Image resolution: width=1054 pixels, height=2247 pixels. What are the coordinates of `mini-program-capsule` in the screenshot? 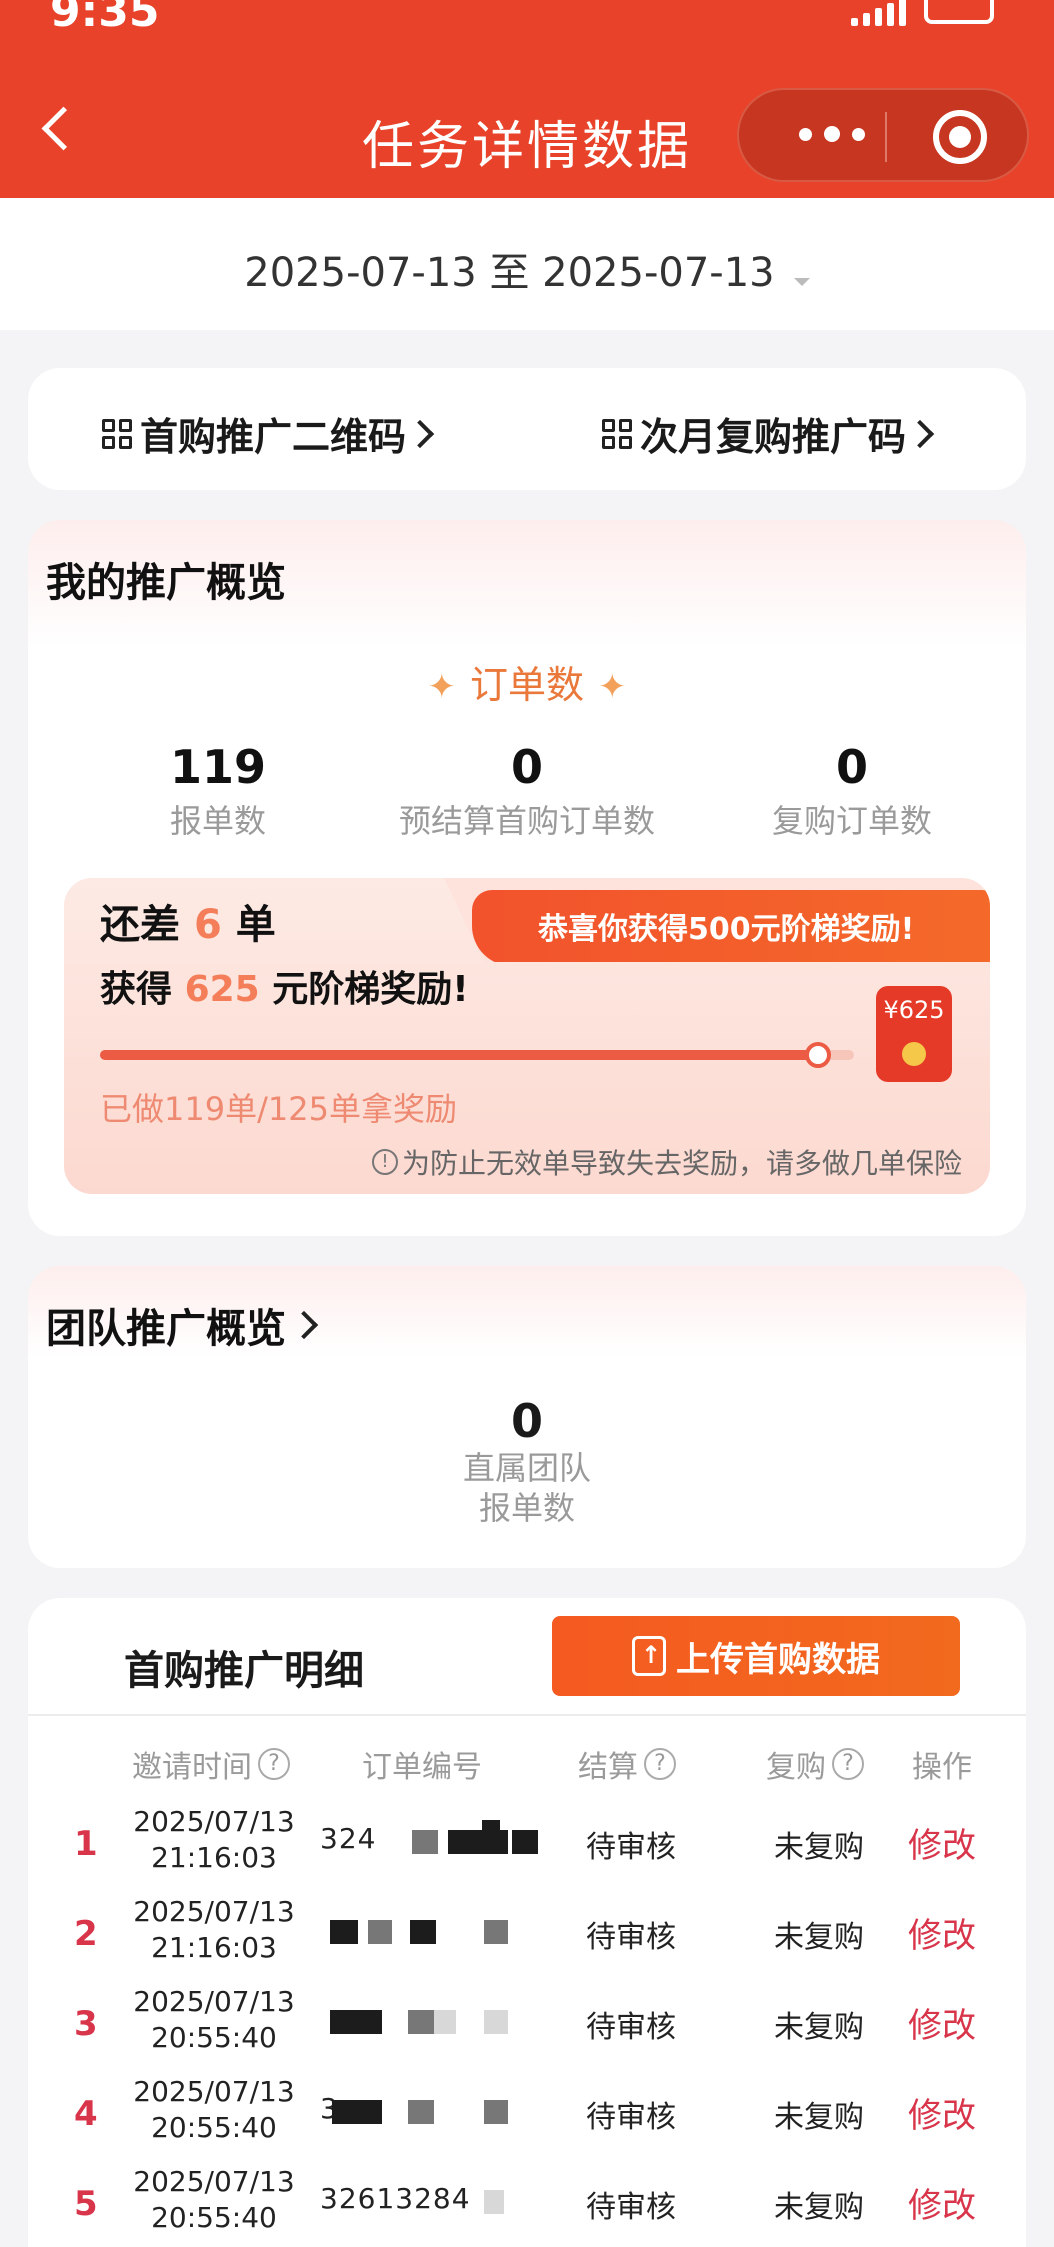 It's located at (883, 135).